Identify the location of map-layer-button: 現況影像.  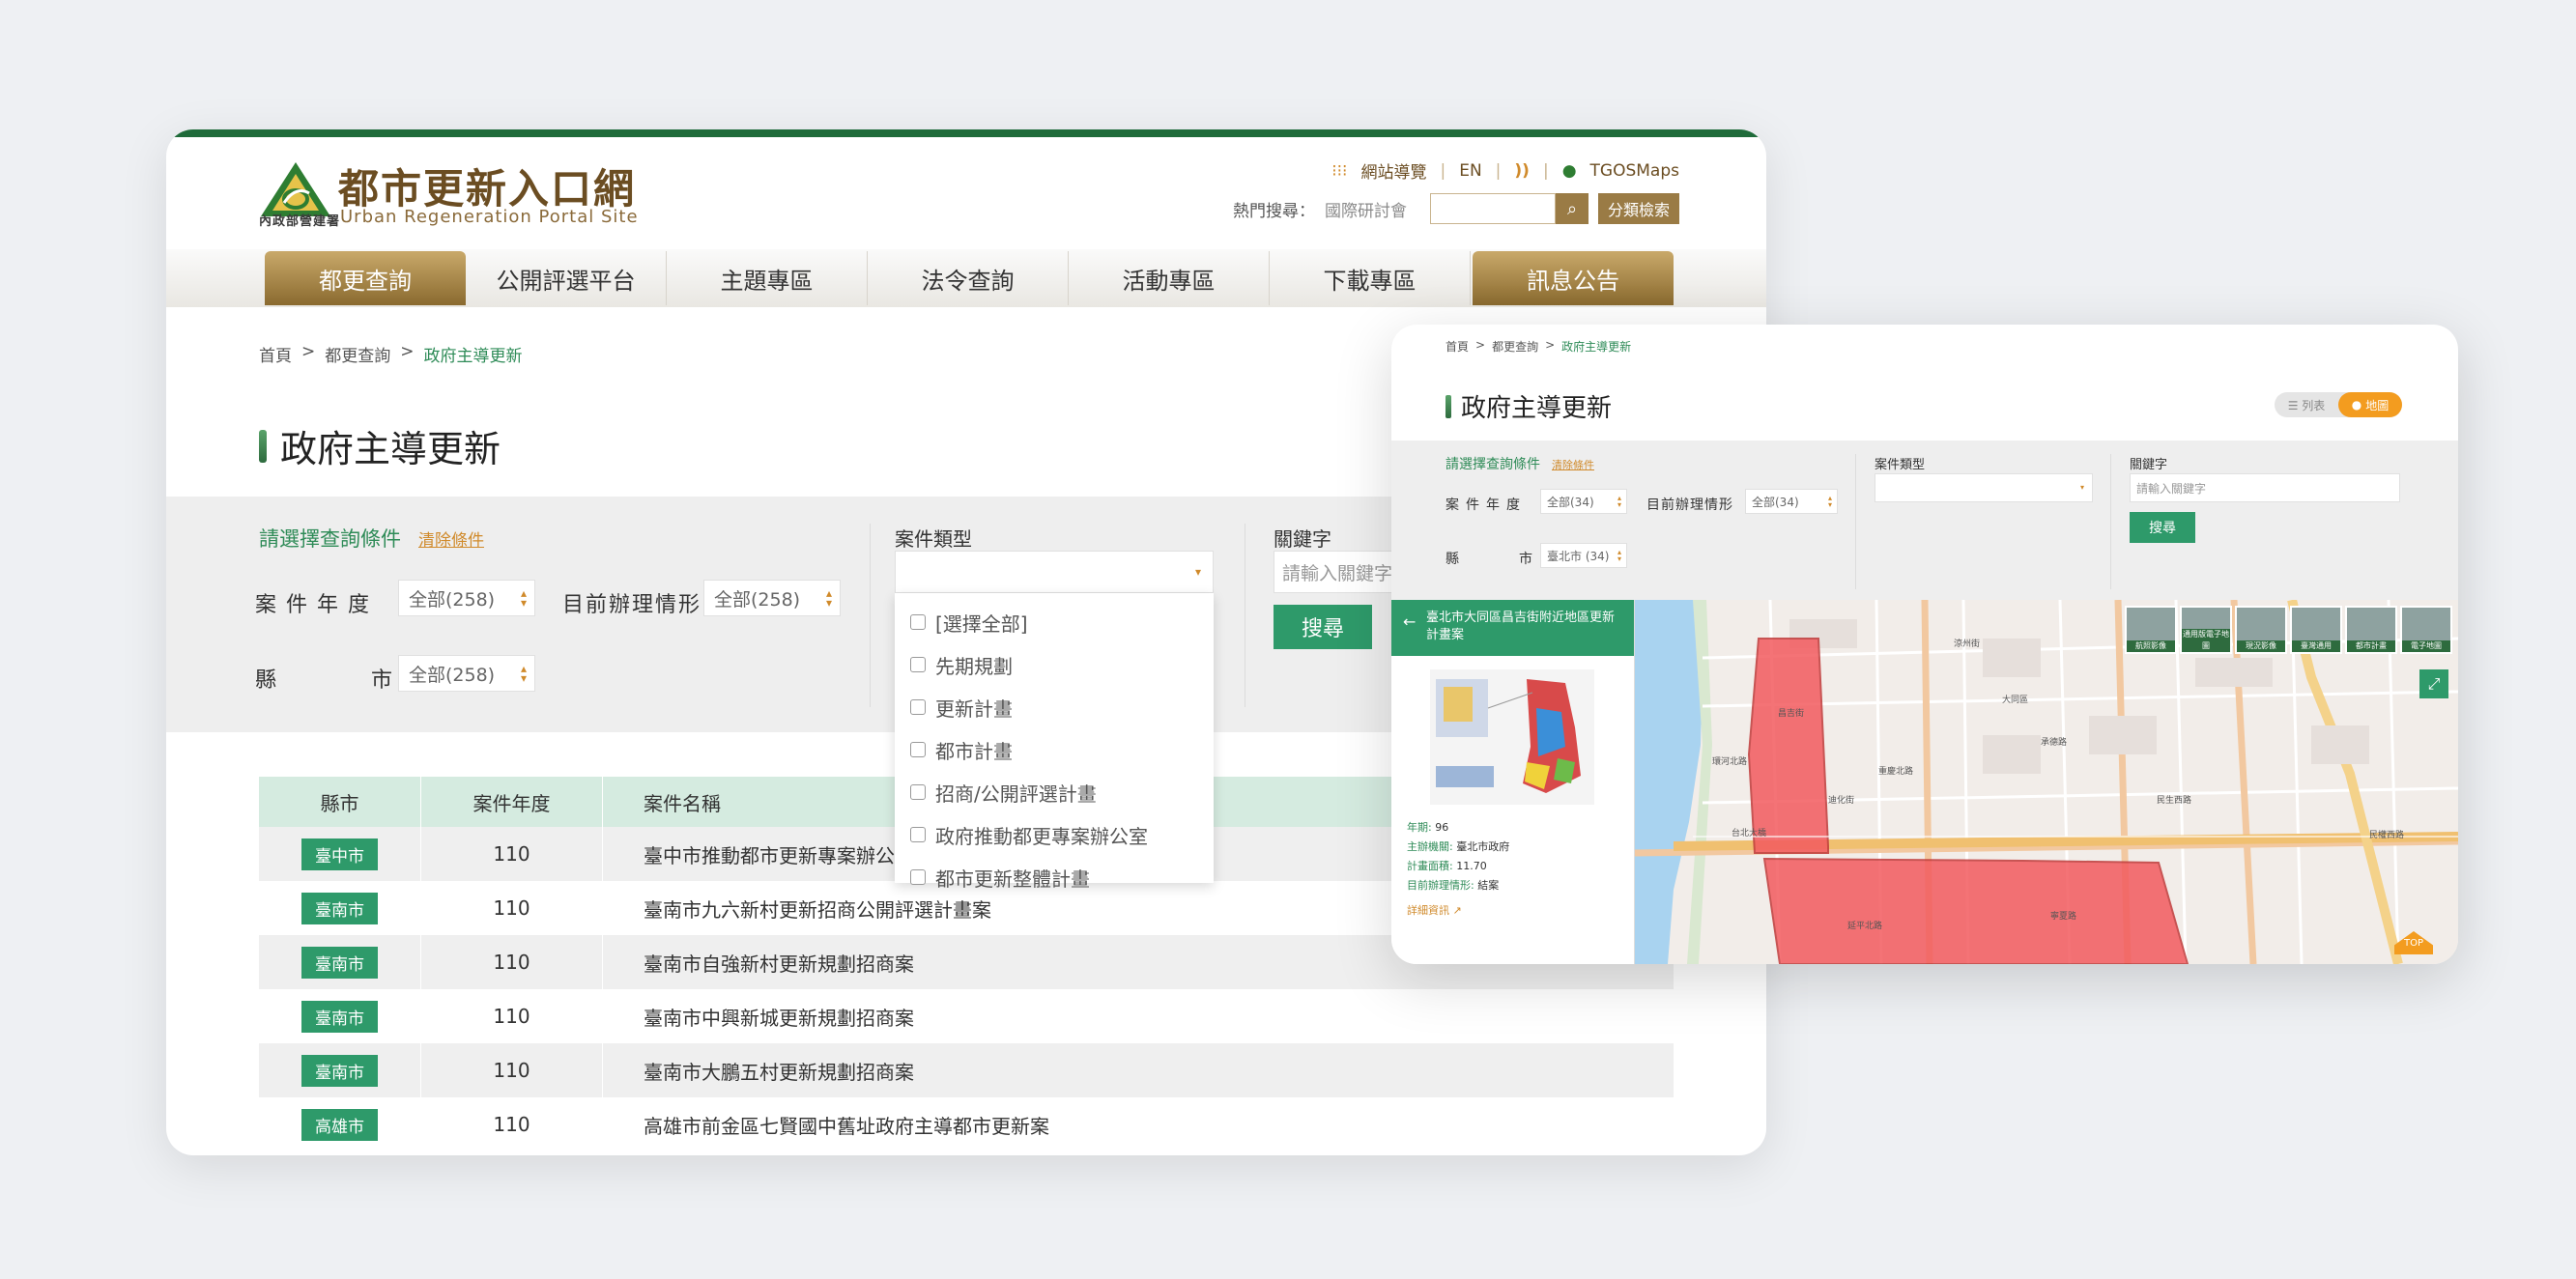
(2261, 630).